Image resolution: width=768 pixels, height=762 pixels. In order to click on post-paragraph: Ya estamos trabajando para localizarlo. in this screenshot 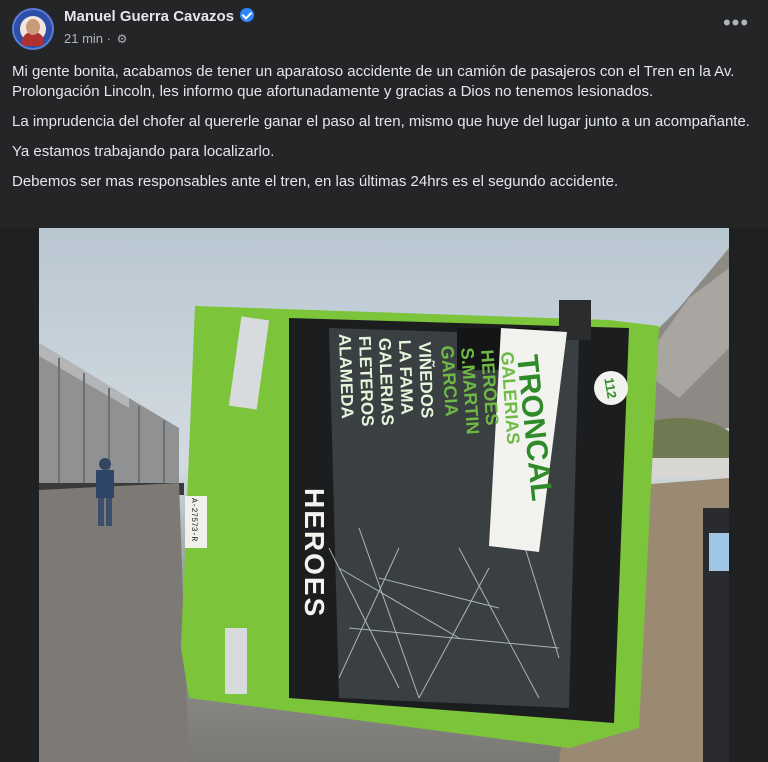, I will do `click(143, 151)`.